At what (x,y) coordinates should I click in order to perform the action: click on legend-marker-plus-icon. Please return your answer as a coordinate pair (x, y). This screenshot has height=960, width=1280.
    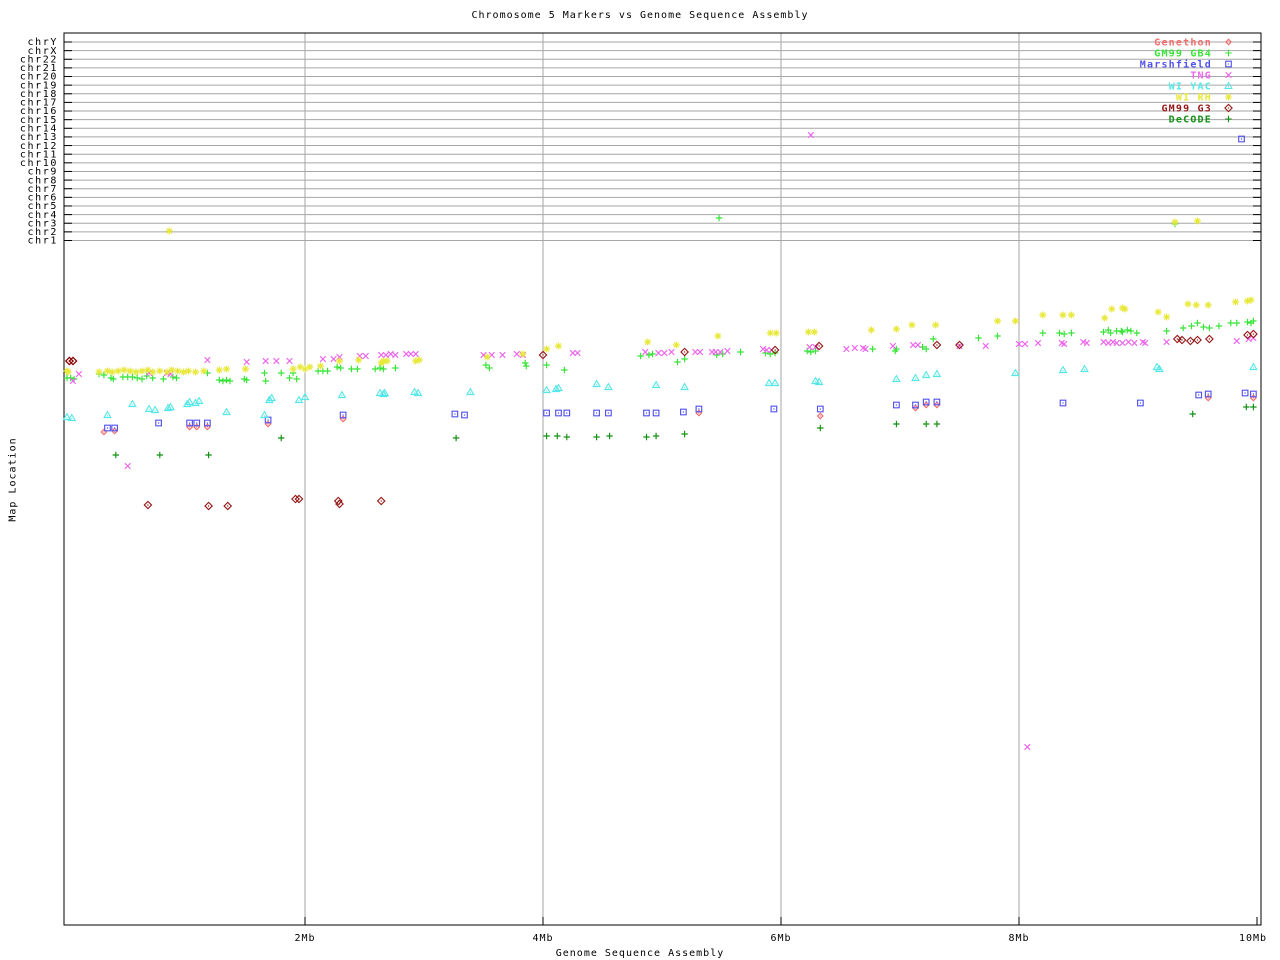
    Looking at the image, I should click on (1228, 119).